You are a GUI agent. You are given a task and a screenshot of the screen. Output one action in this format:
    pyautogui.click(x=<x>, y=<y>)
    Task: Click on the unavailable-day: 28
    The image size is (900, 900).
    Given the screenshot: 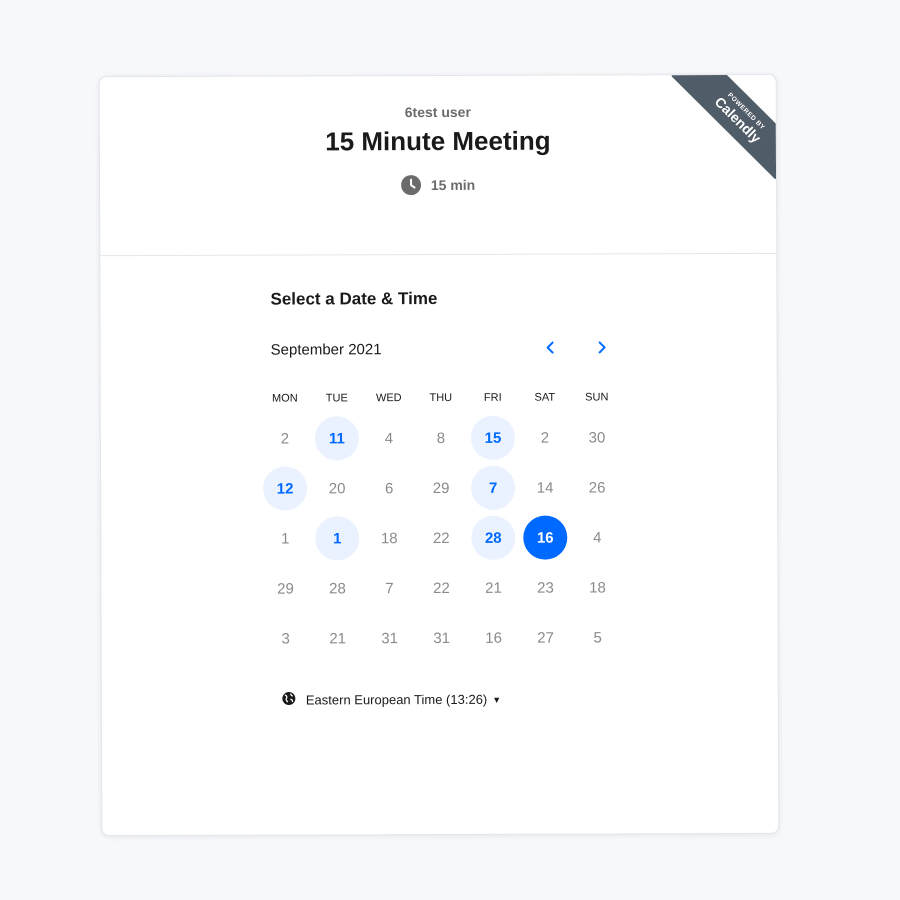 What is the action you would take?
    pyautogui.click(x=337, y=588)
    